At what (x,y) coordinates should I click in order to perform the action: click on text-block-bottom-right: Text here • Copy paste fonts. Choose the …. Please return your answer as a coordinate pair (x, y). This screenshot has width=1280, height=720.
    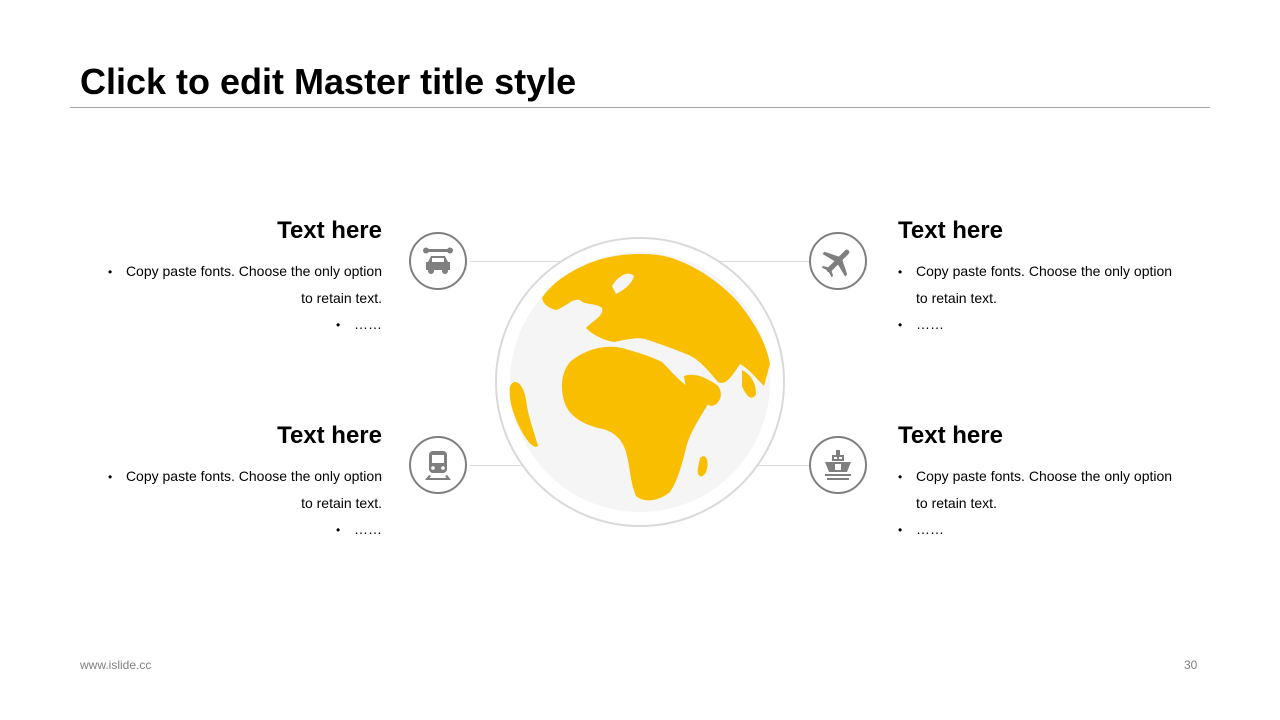
    Looking at the image, I should click on (1048, 482).